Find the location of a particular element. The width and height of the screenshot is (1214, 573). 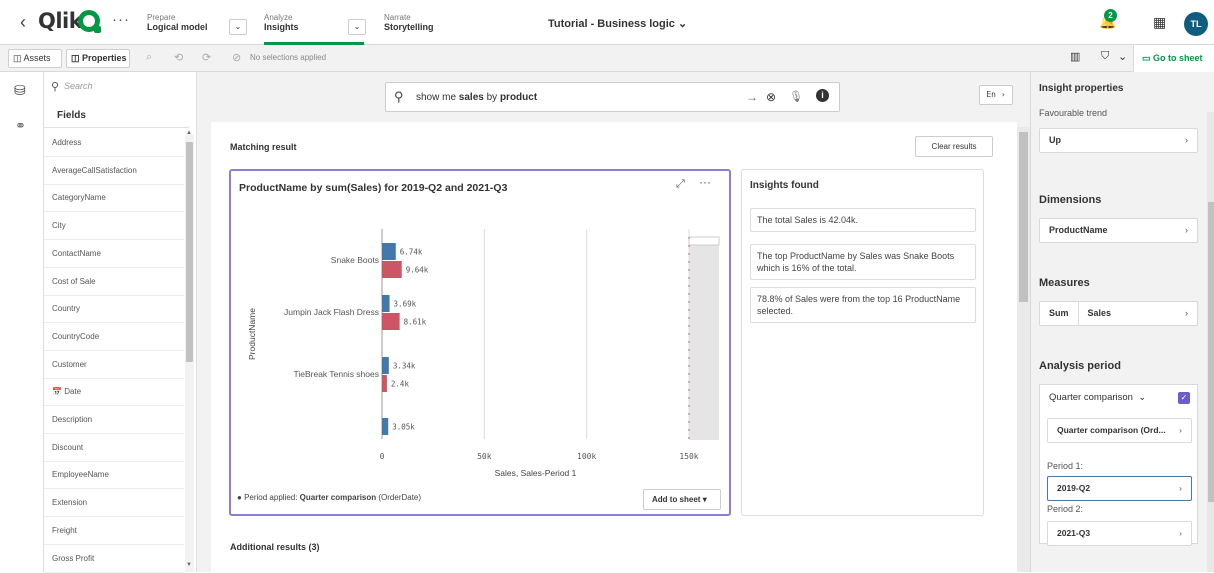

properties-scrollbar-thumb is located at coordinates (1211, 352).